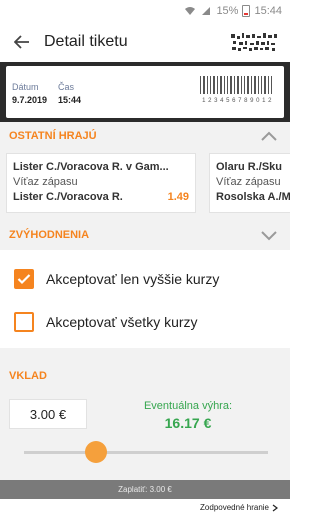 The image size is (320, 516). I want to click on checkbox-checked, so click(24, 279).